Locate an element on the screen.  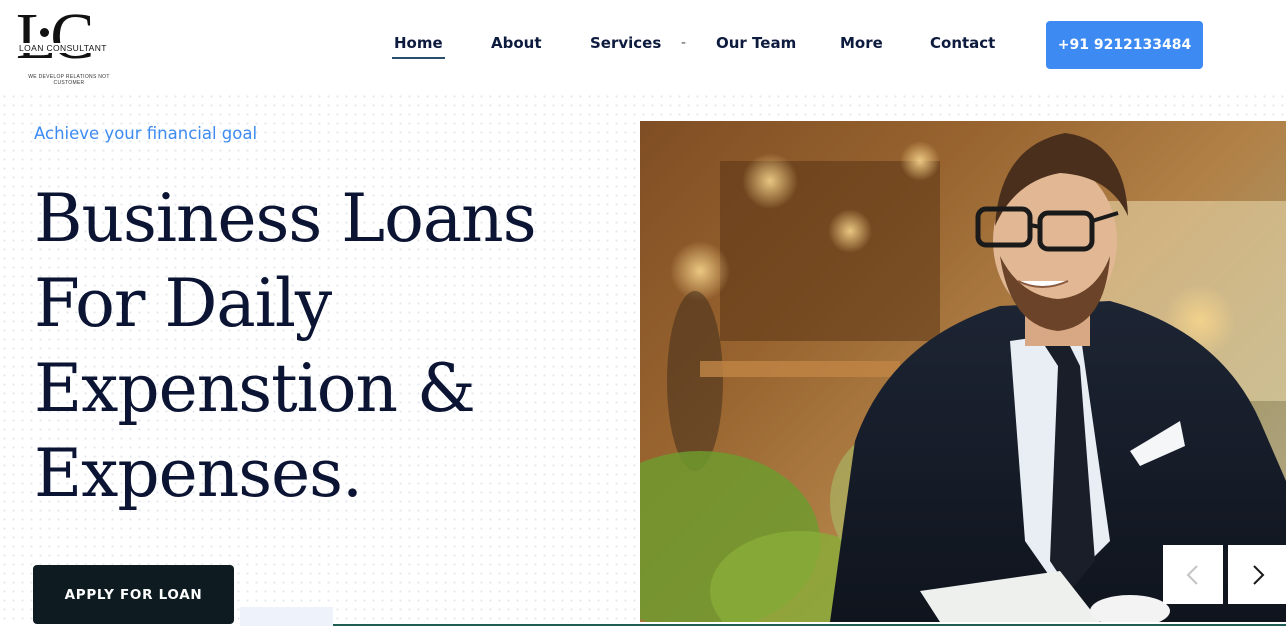
chevron-right-icon is located at coordinates (1259, 574).